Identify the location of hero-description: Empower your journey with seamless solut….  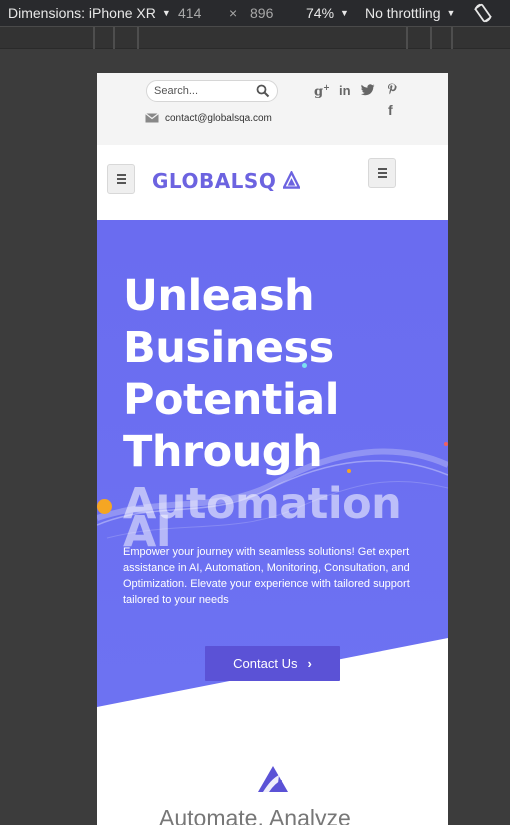
(266, 576).